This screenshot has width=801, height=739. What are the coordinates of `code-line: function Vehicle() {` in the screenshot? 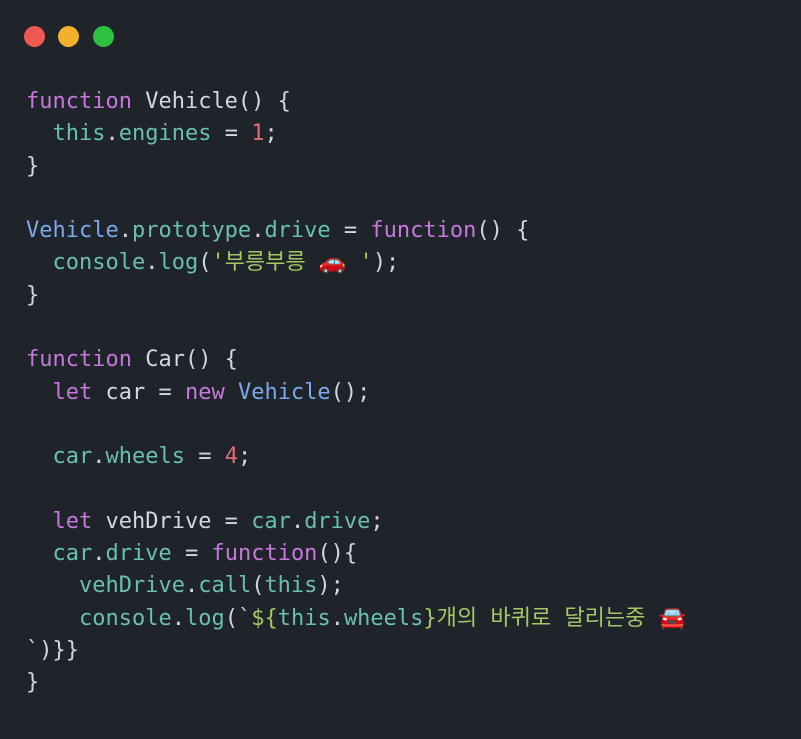 It's located at (356, 102).